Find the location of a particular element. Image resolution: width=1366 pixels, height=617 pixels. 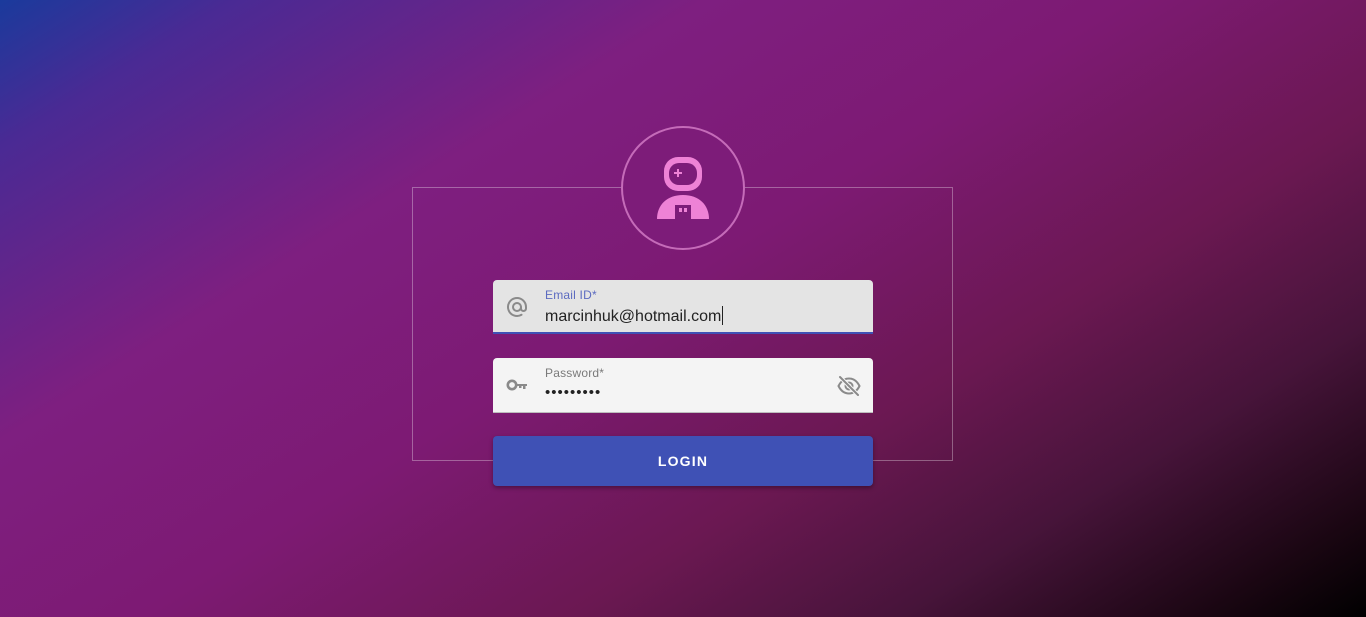

email-input: marcinhuk@hotmail.com is located at coordinates (634, 316).